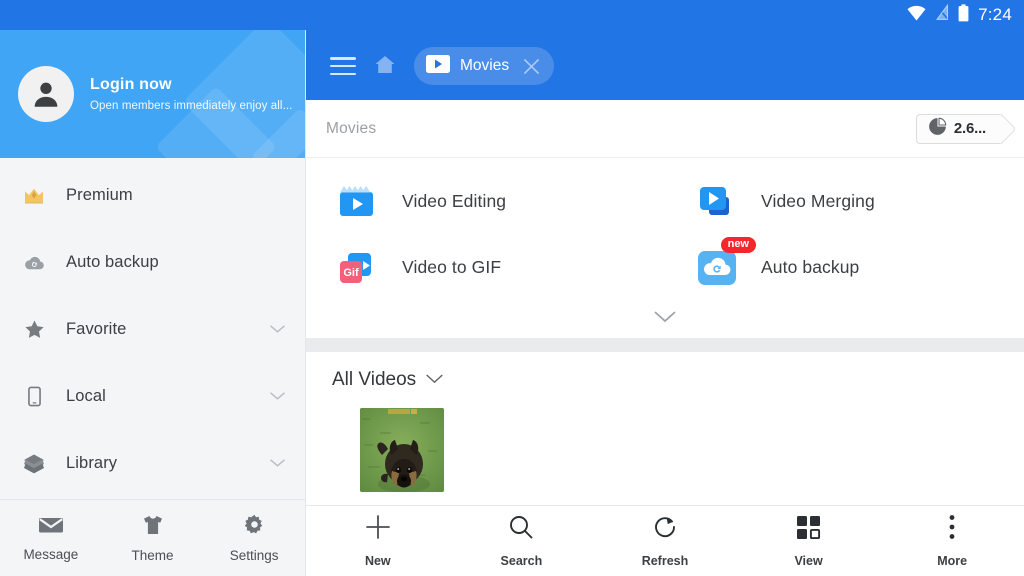 This screenshot has width=1024, height=576. What do you see at coordinates (378, 529) in the screenshot?
I see `plus-icon` at bounding box center [378, 529].